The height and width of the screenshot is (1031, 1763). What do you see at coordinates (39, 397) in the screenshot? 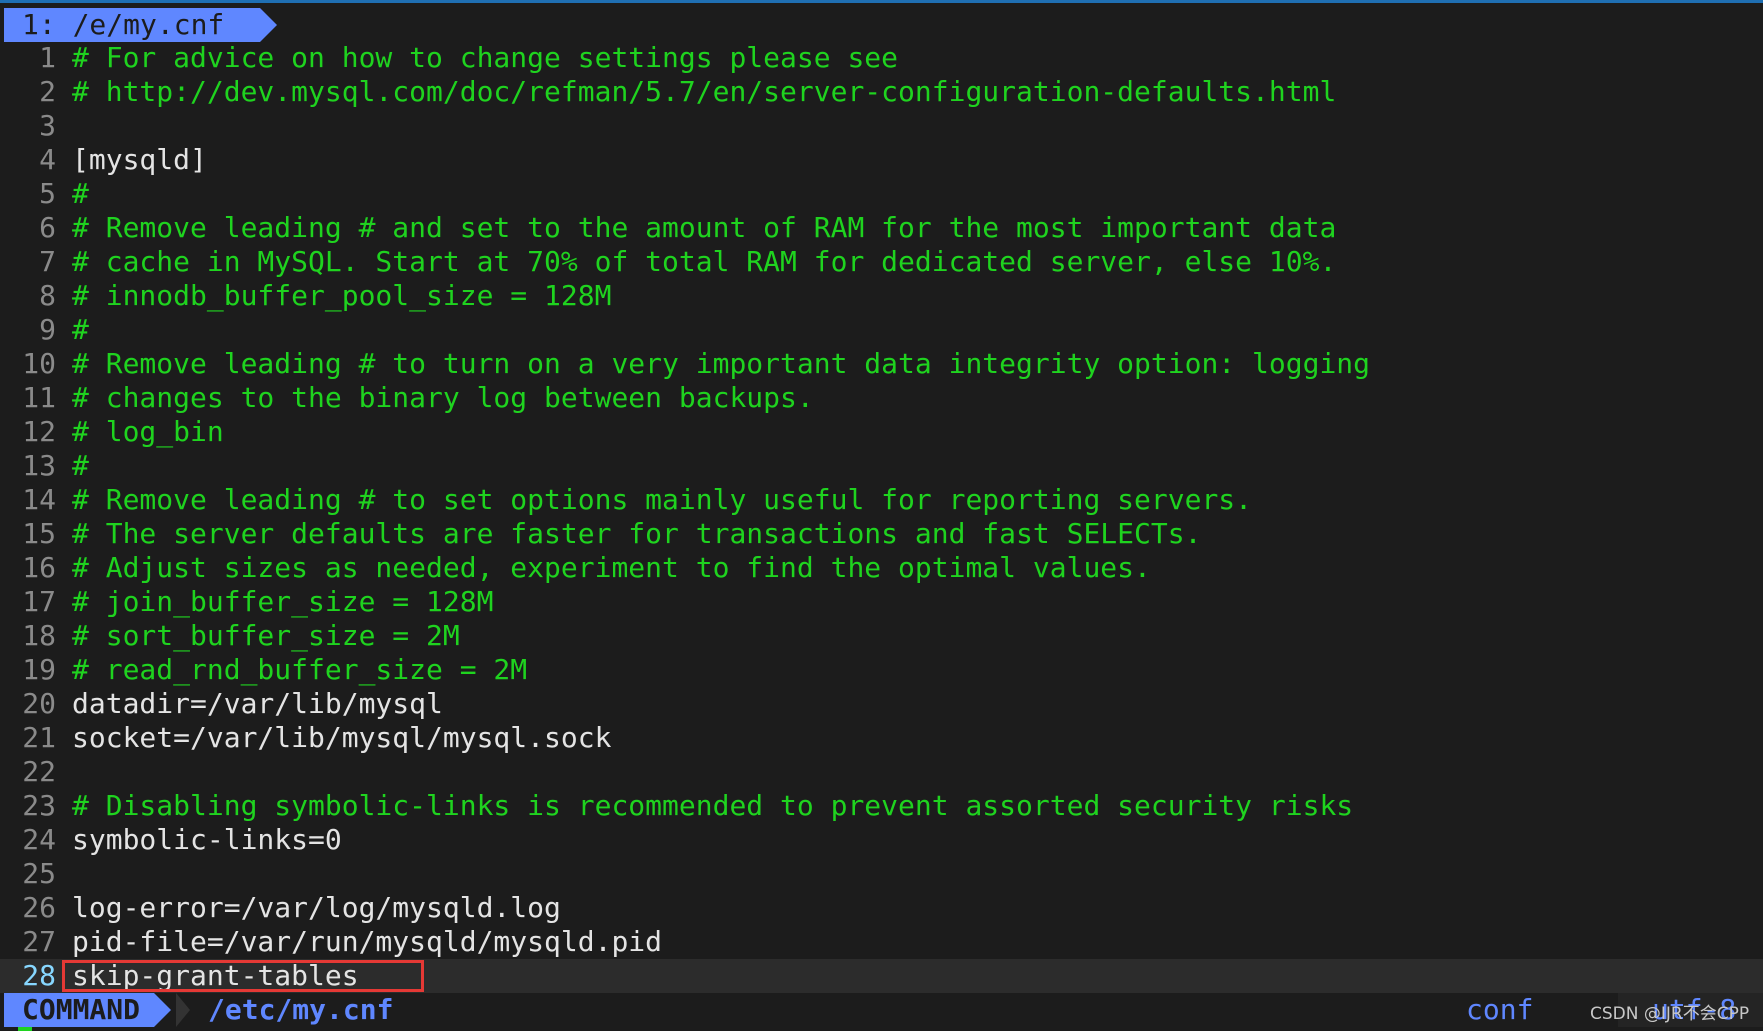
I see `line-number: 11` at bounding box center [39, 397].